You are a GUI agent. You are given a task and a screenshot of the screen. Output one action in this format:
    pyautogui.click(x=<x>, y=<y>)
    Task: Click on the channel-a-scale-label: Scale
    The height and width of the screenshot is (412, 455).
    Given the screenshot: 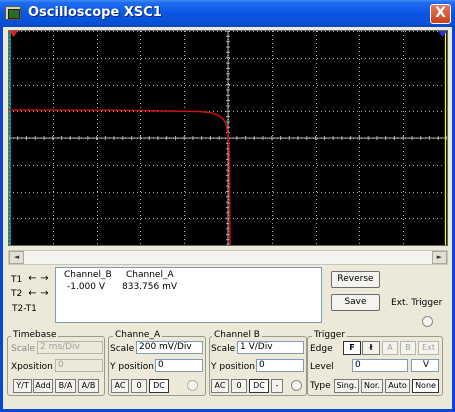 What is the action you would take?
    pyautogui.click(x=122, y=349)
    